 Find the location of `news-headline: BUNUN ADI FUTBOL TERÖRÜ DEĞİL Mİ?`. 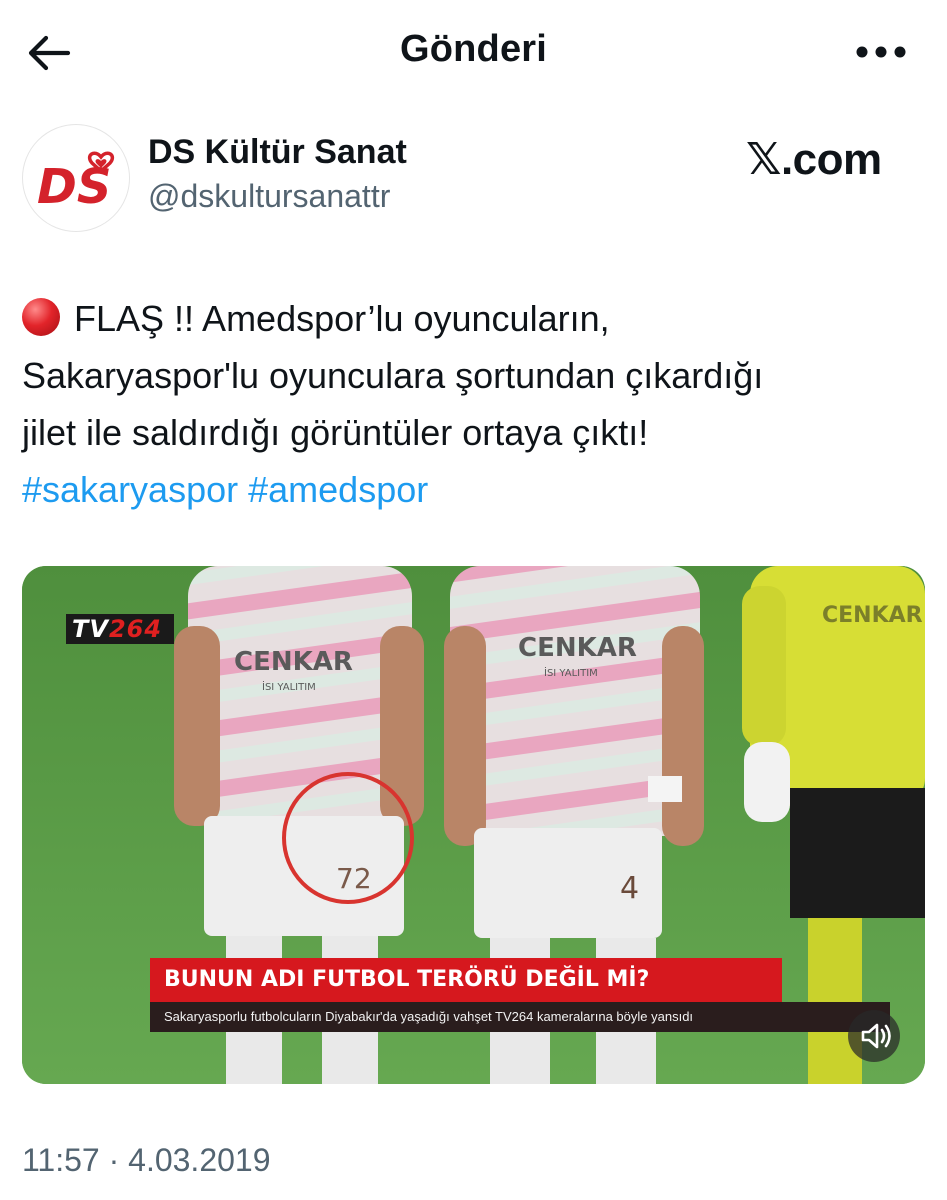

news-headline: BUNUN ADI FUTBOL TERÖRÜ DEĞİL Mİ? is located at coordinates (466, 980).